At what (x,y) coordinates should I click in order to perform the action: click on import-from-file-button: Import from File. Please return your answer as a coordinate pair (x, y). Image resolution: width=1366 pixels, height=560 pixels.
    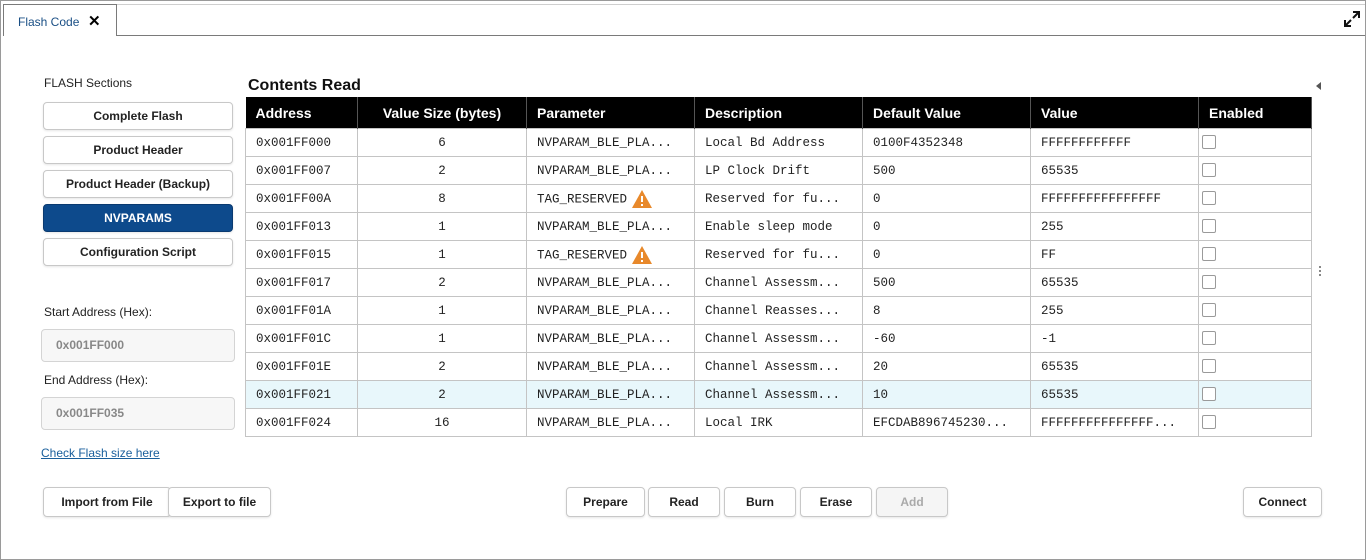
    Looking at the image, I should click on (107, 502).